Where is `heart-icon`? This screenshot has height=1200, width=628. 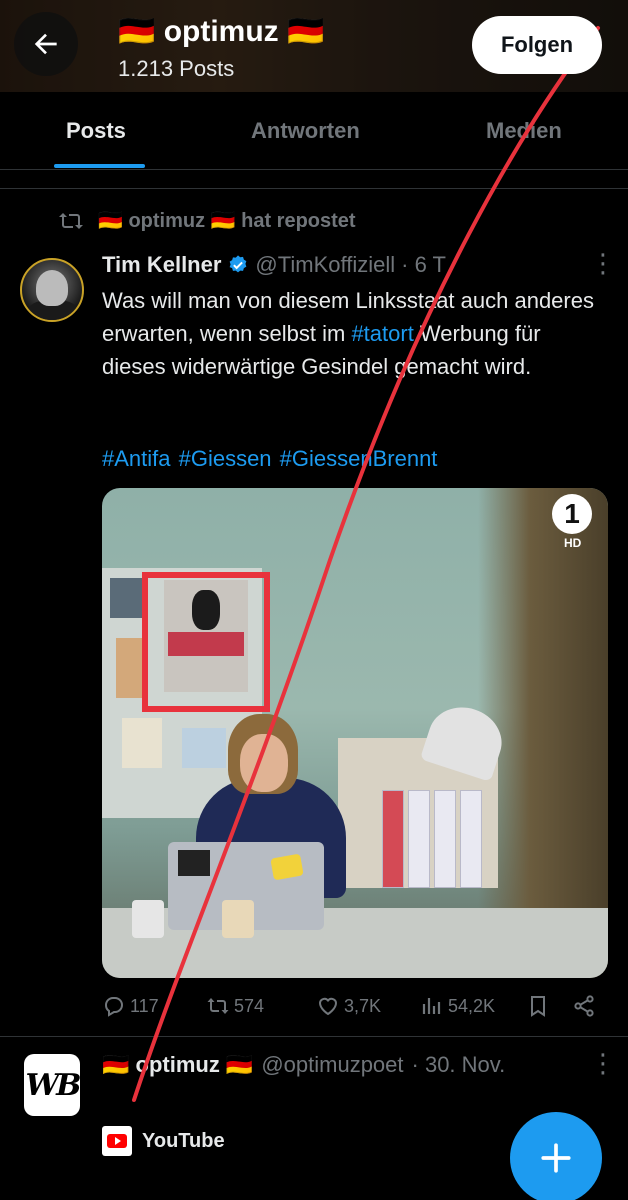
heart-icon is located at coordinates (328, 1006).